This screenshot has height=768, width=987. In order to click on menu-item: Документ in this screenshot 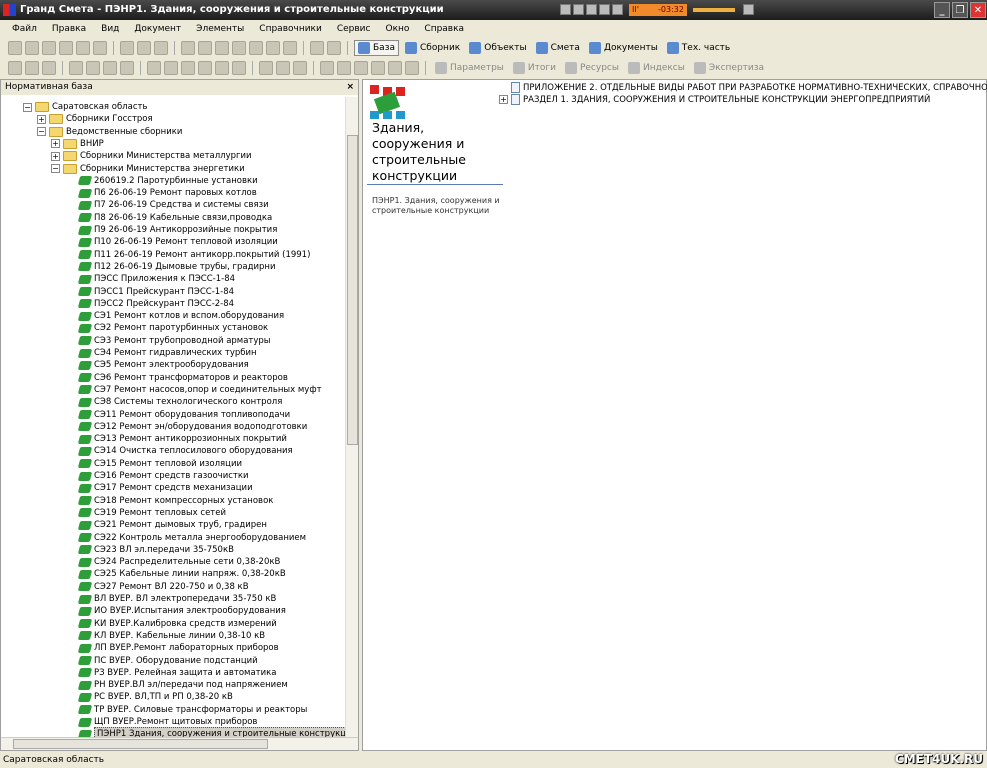, I will do `click(157, 29)`.